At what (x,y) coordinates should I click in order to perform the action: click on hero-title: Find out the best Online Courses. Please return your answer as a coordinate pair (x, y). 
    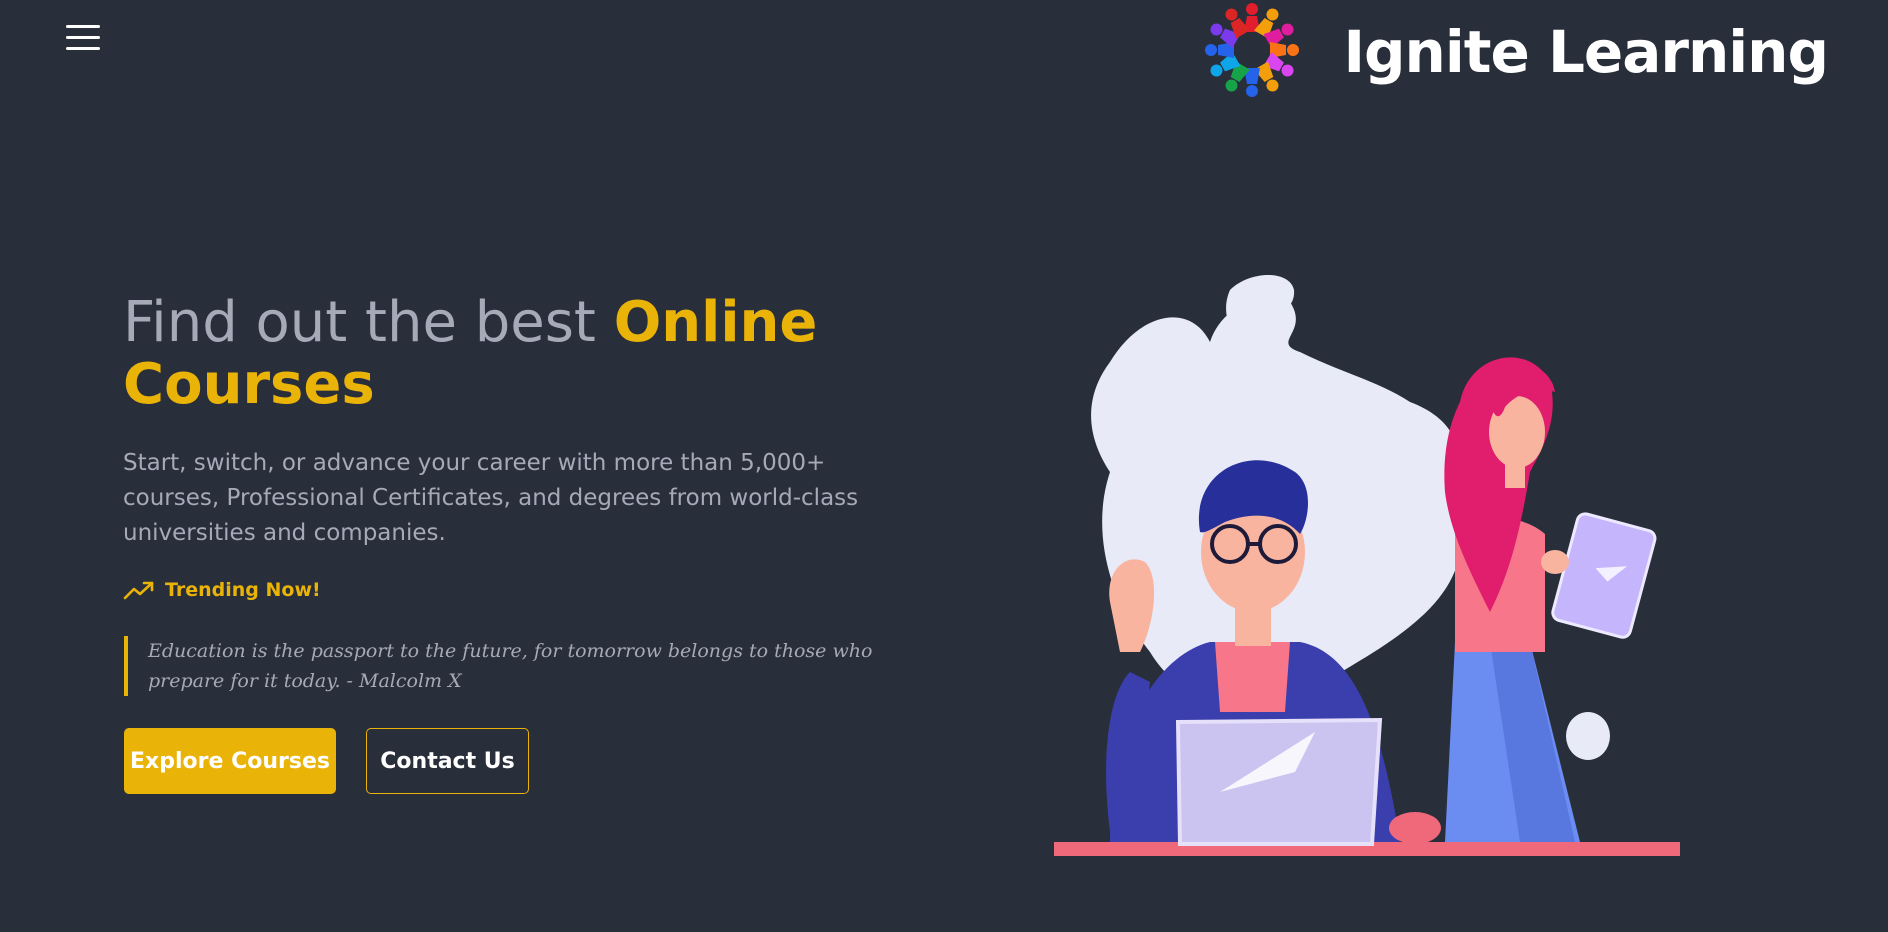
    Looking at the image, I should click on (533, 354).